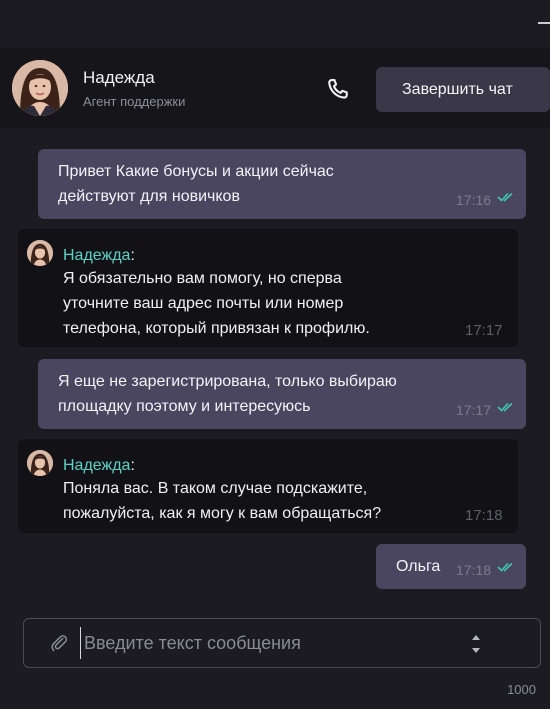 The height and width of the screenshot is (709, 550). I want to click on chat-header: Надежда Агент поддержки Завершить чат, so click(275, 88).